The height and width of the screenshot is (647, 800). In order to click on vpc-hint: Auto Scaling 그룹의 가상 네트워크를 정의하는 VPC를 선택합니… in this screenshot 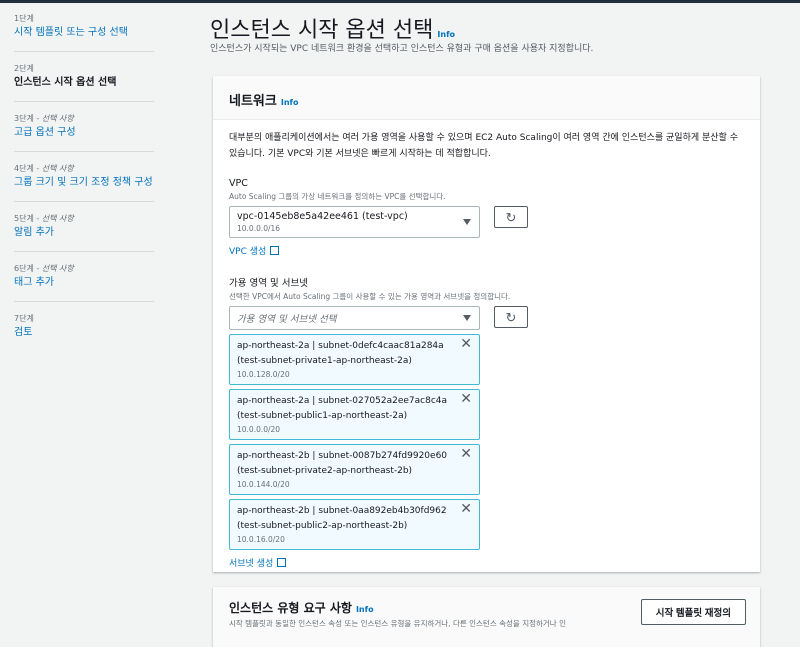, I will do `click(337, 196)`.